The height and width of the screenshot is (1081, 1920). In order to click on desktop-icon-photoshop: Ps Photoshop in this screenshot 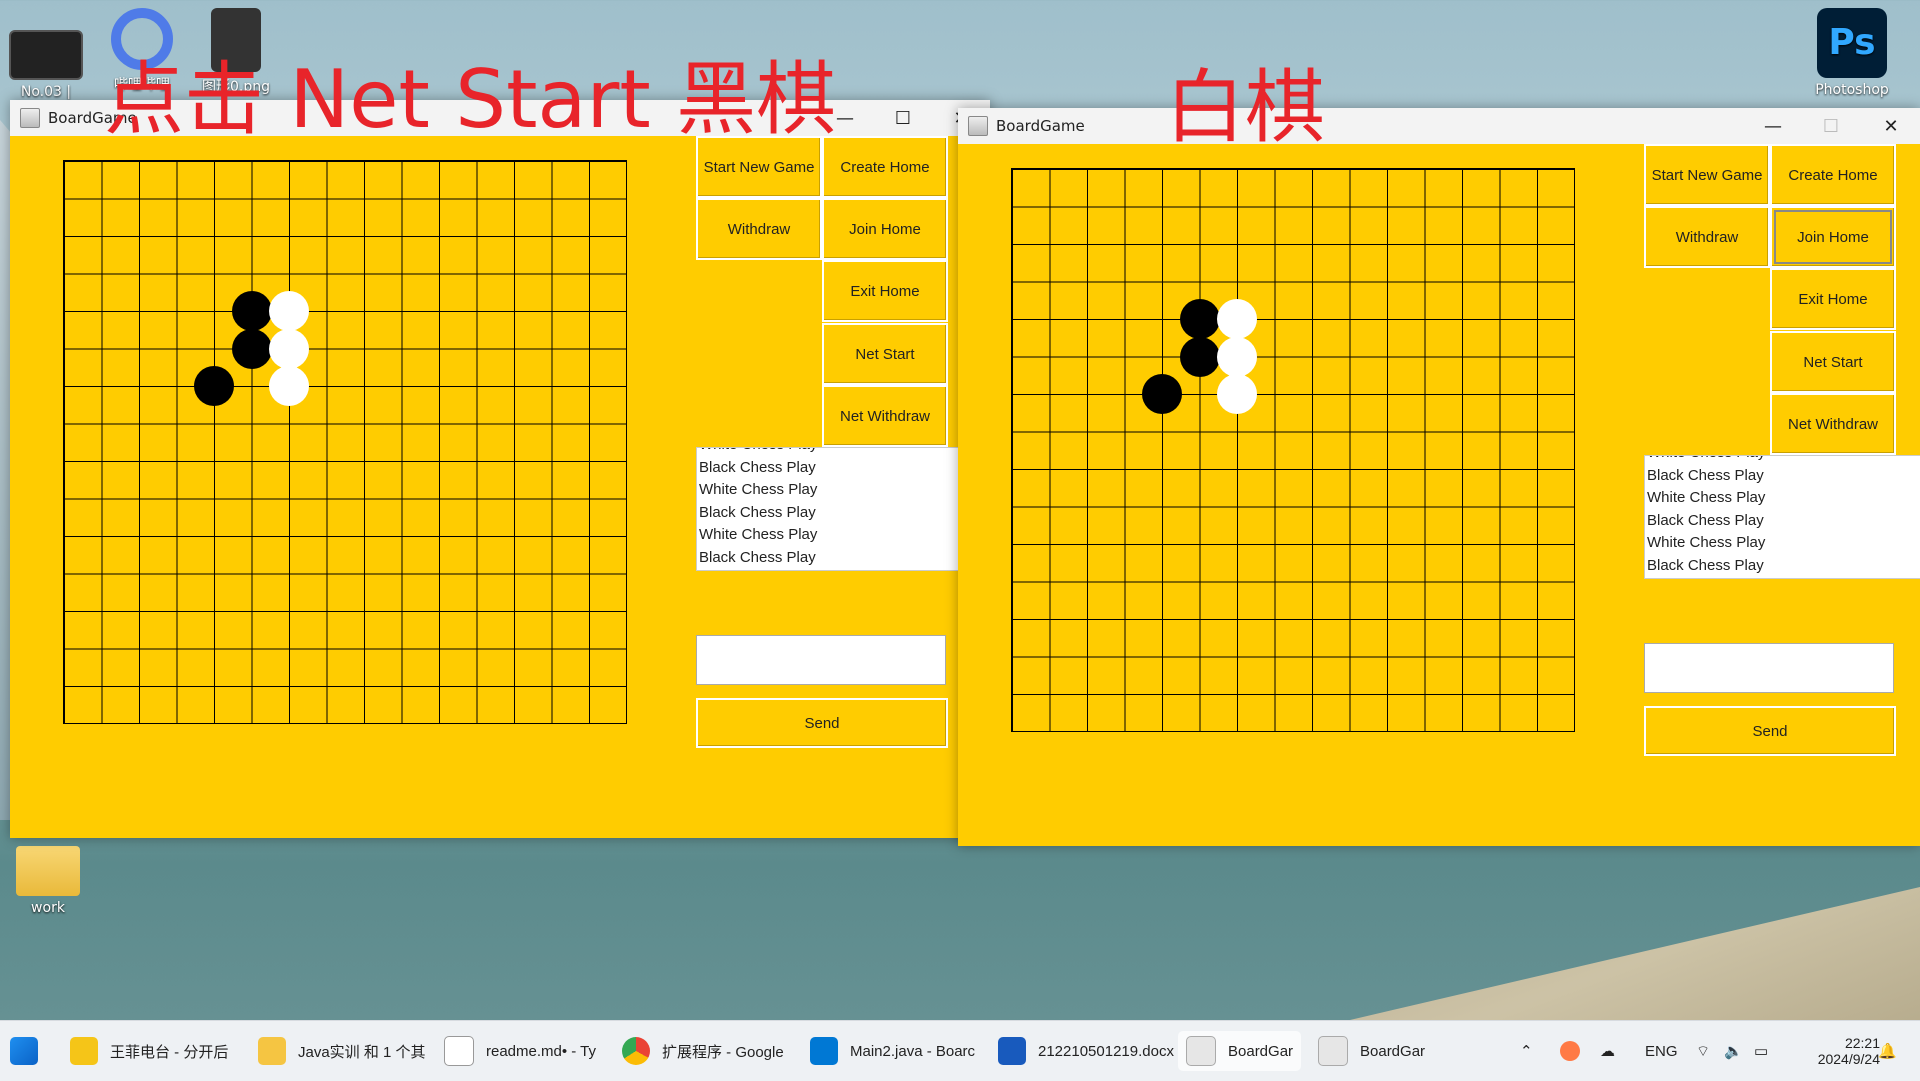, I will do `click(1852, 53)`.